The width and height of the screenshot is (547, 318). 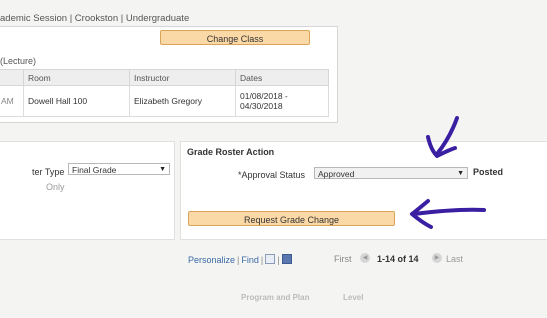 I want to click on row-count: 1-14 of 14, so click(x=398, y=259).